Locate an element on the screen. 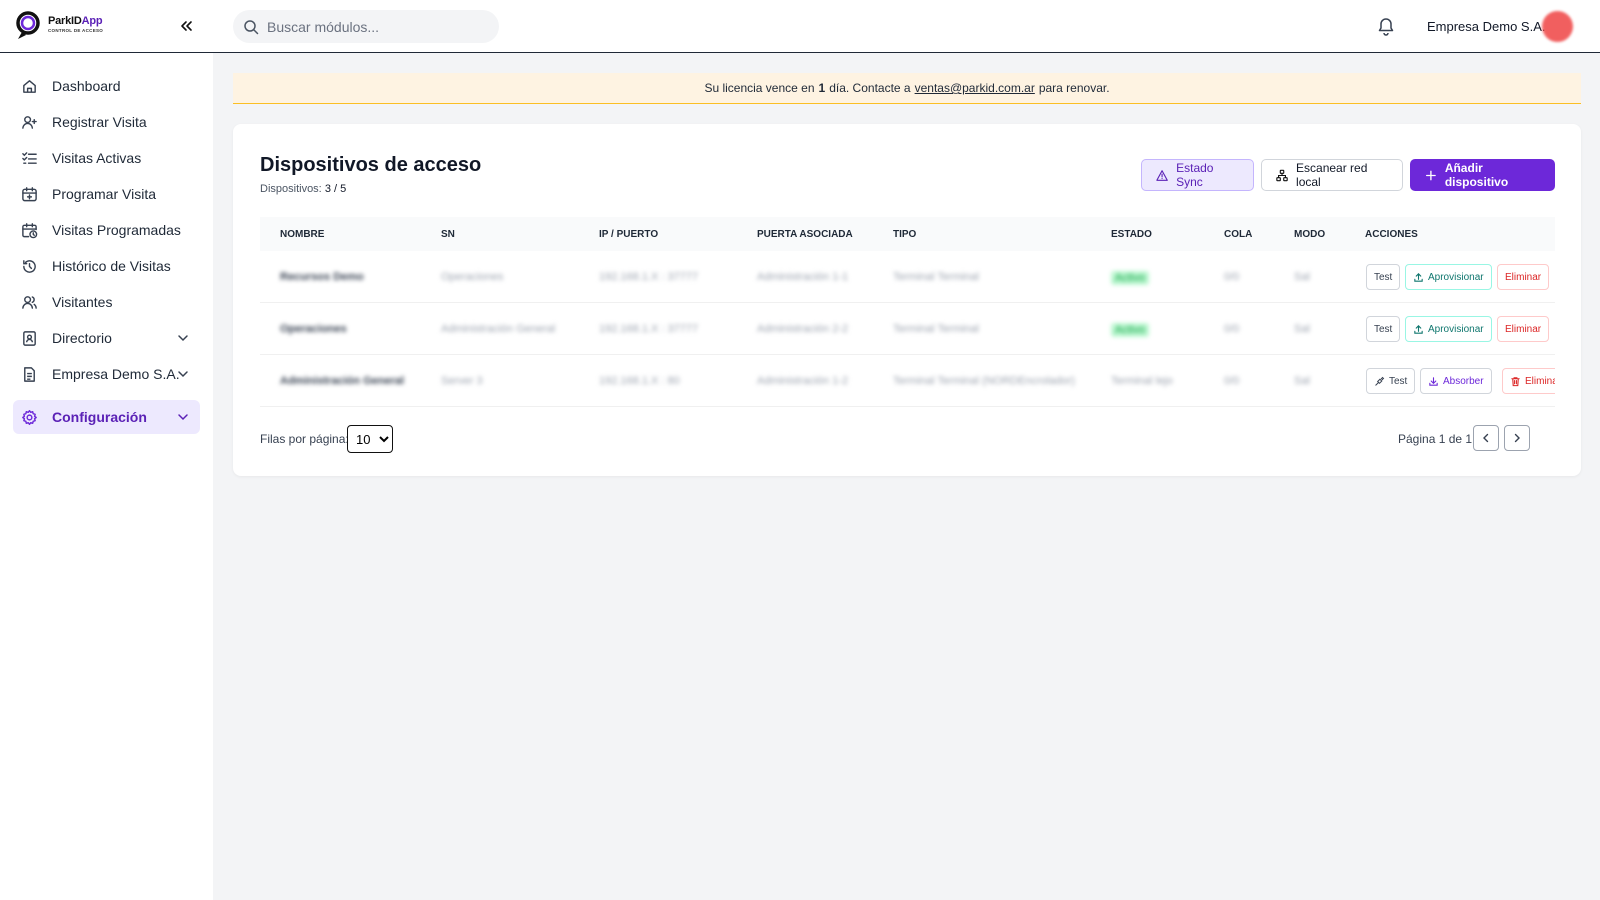  scan-network-button: Escanear red local is located at coordinates (1332, 175).